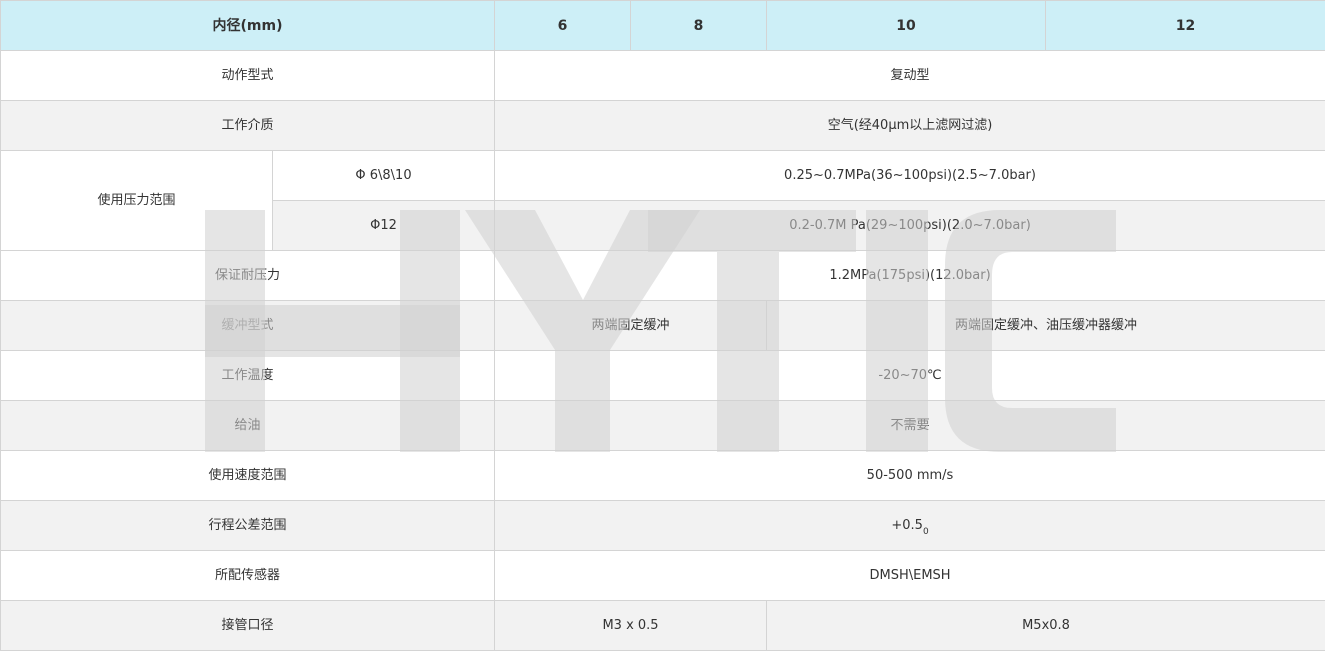  Describe the element at coordinates (248, 575) in the screenshot. I see `row-label-sensor: 所配传感器` at that location.